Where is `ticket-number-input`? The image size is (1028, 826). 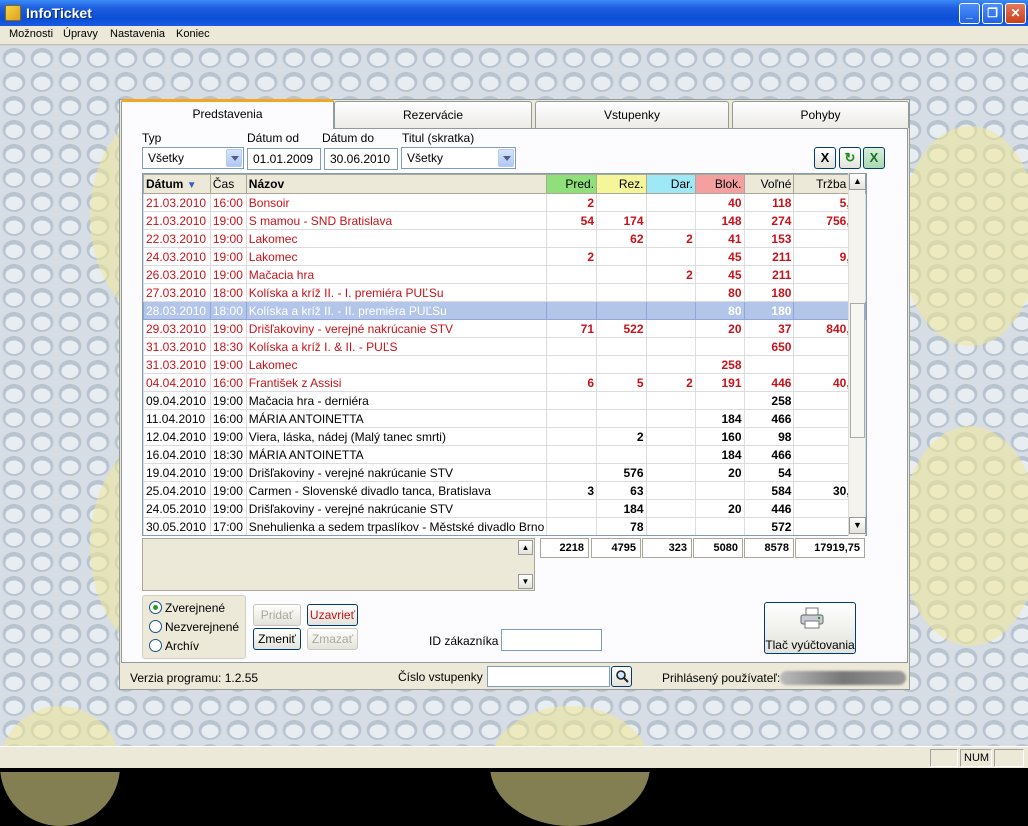 ticket-number-input is located at coordinates (548, 676).